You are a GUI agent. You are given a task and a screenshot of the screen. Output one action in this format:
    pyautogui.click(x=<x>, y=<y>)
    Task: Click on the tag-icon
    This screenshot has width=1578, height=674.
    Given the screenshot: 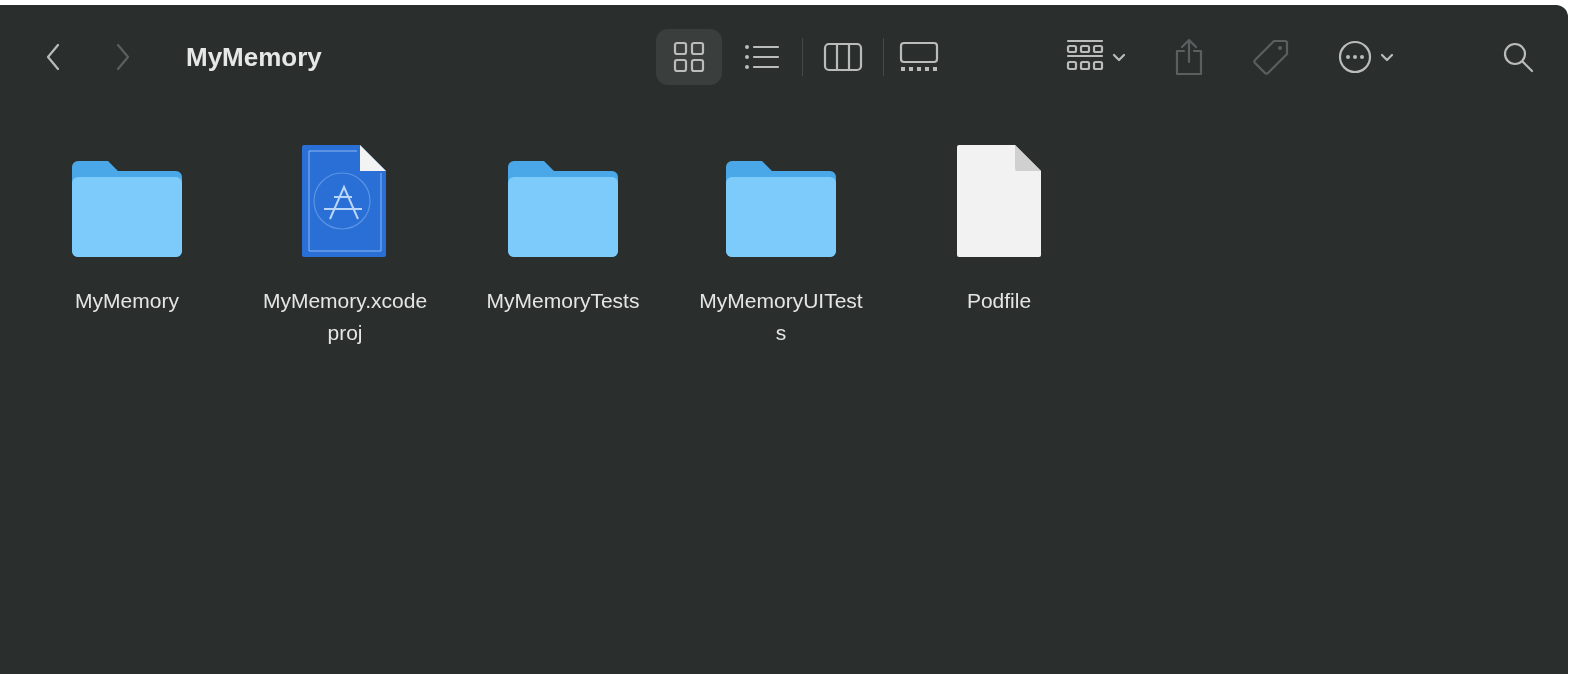 What is the action you would take?
    pyautogui.click(x=1270, y=57)
    